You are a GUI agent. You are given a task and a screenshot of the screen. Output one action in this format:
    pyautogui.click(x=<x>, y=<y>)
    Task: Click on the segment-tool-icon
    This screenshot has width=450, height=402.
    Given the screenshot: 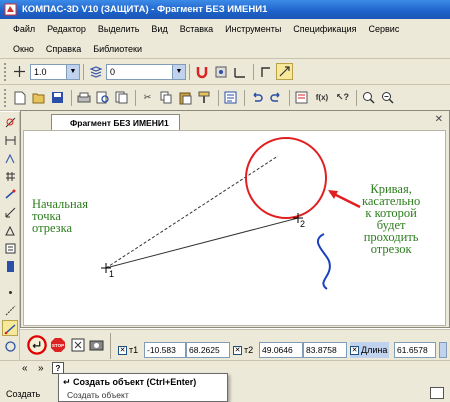 What is the action you would take?
    pyautogui.click(x=10, y=328)
    